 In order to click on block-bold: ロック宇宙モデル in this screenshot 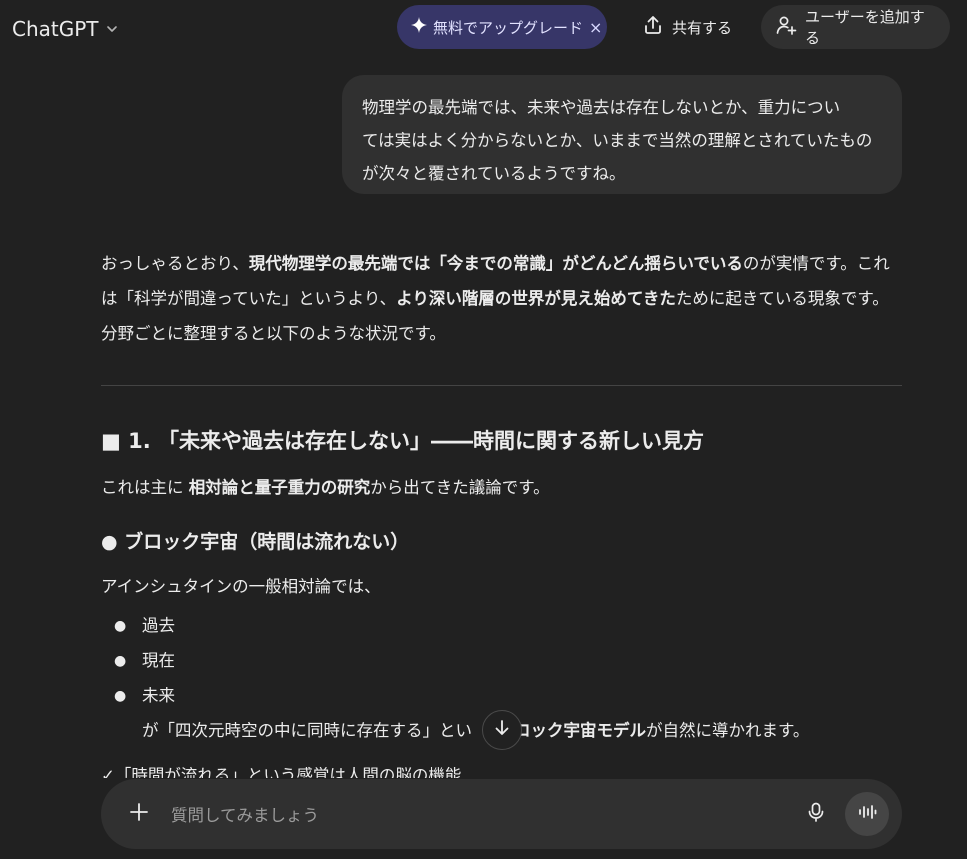, I will do `click(580, 730)`.